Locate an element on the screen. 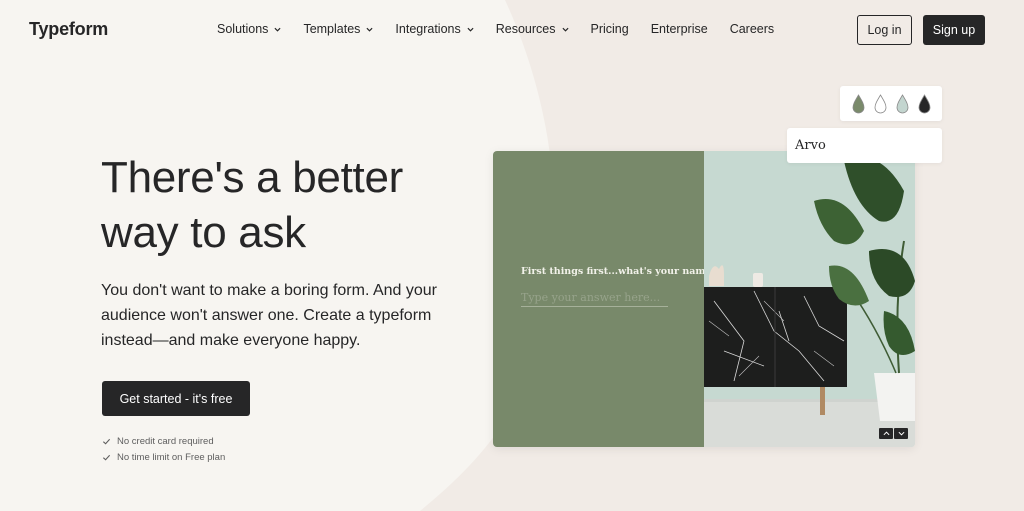 The width and height of the screenshot is (1024, 511). hero-title: There's a better way to ask is located at coordinates (252, 205).